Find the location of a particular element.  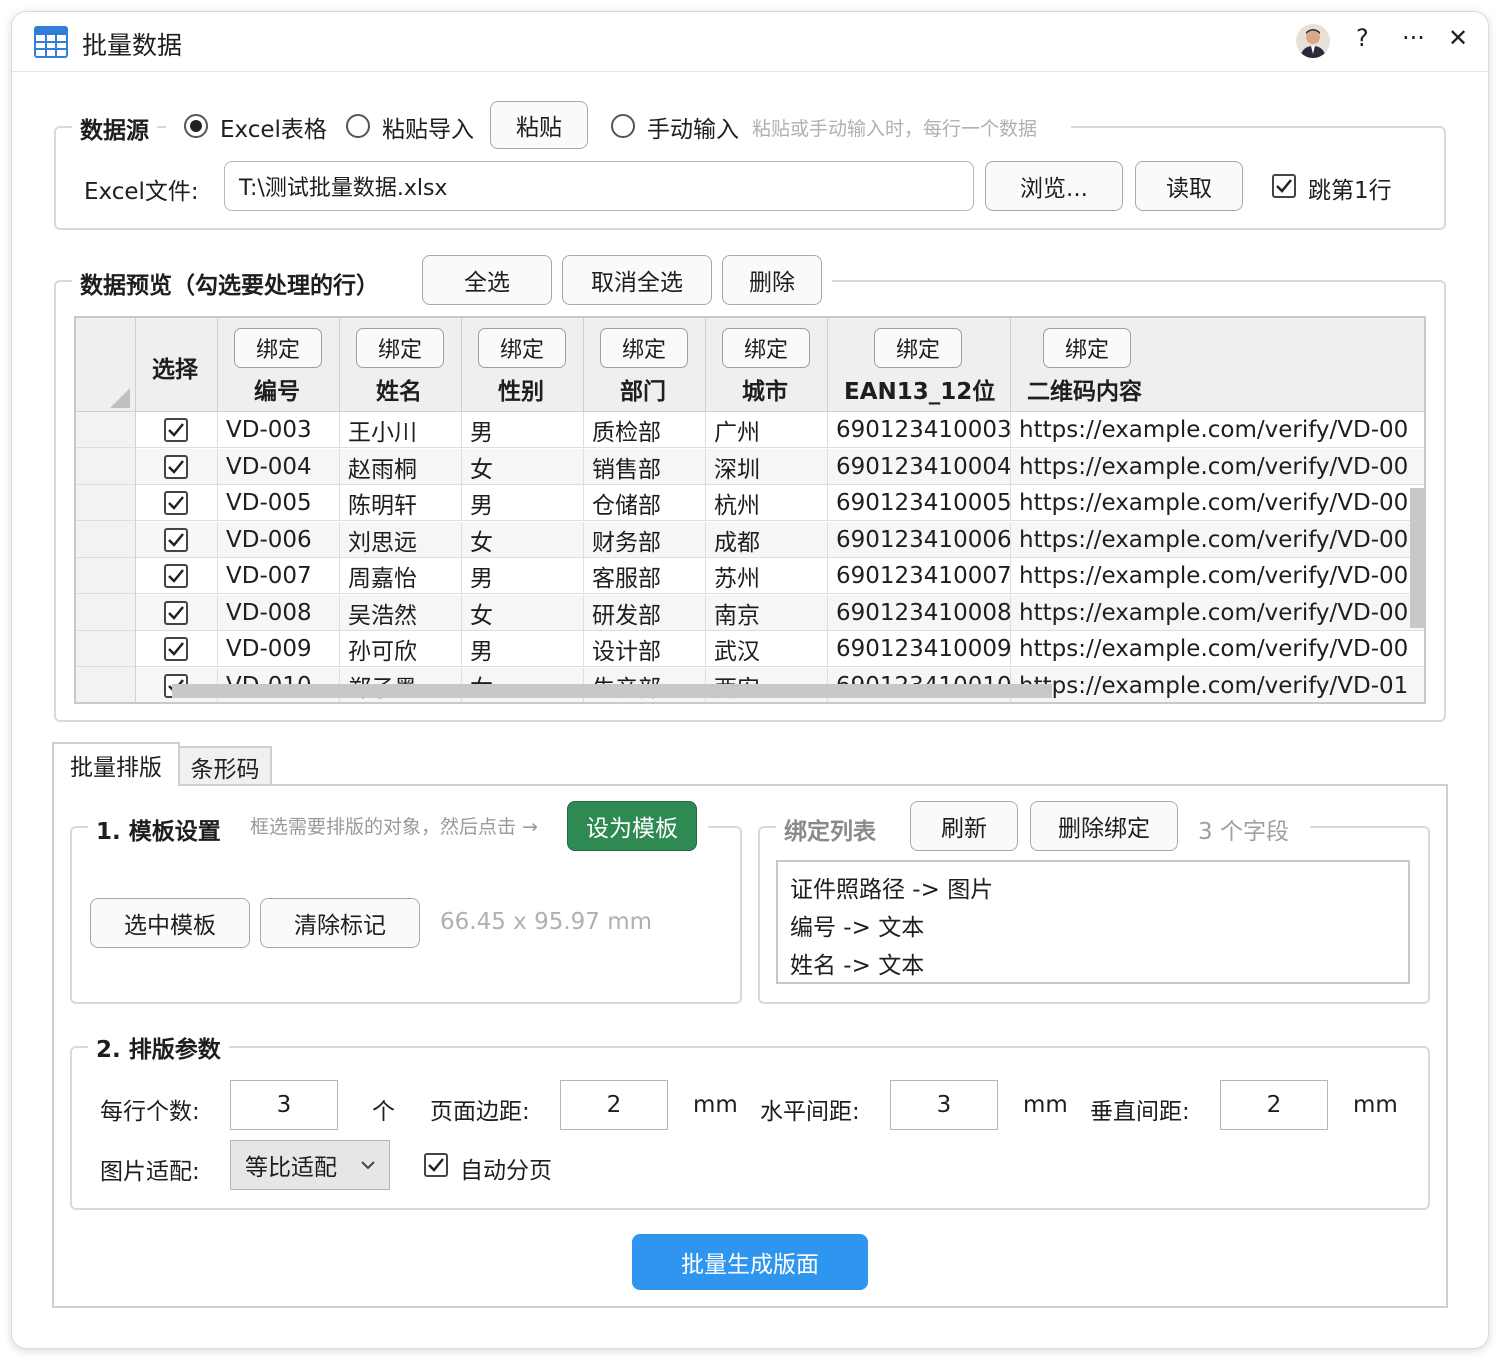

deselect-all-button: 取消全选 is located at coordinates (637, 280).